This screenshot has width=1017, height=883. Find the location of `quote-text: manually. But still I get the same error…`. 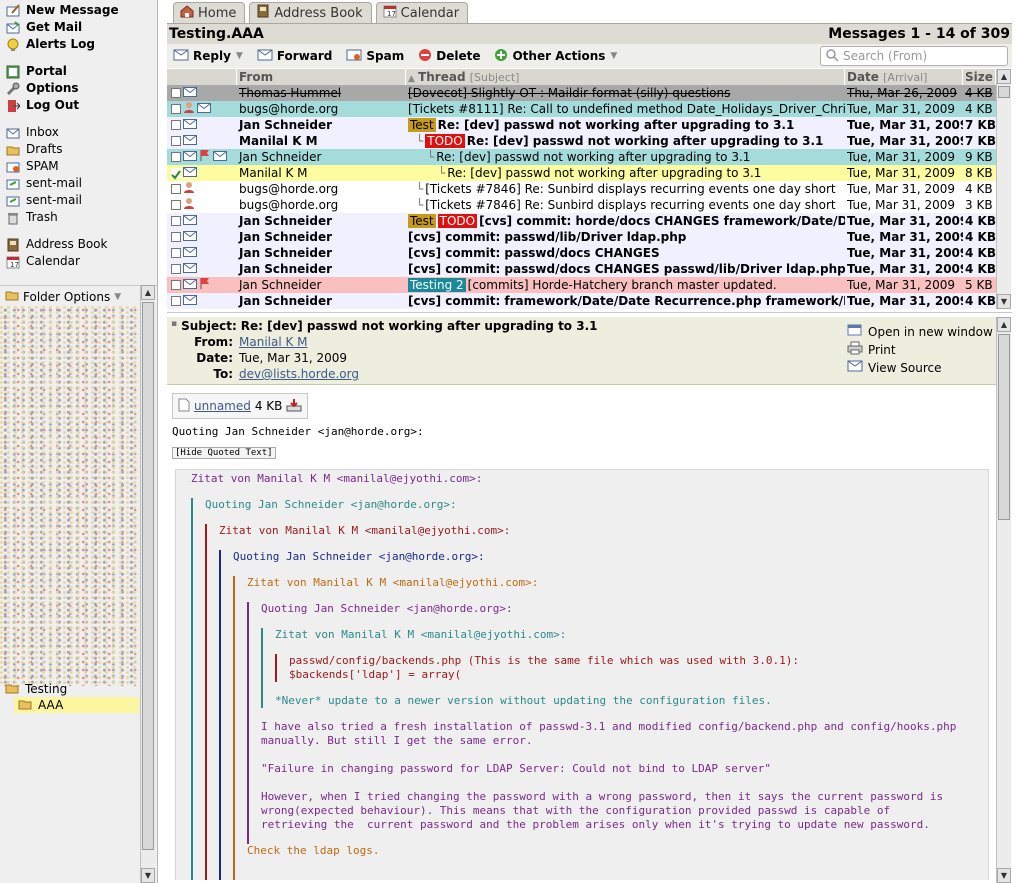

quote-text: manually. But still I get the same error… is located at coordinates (397, 740).